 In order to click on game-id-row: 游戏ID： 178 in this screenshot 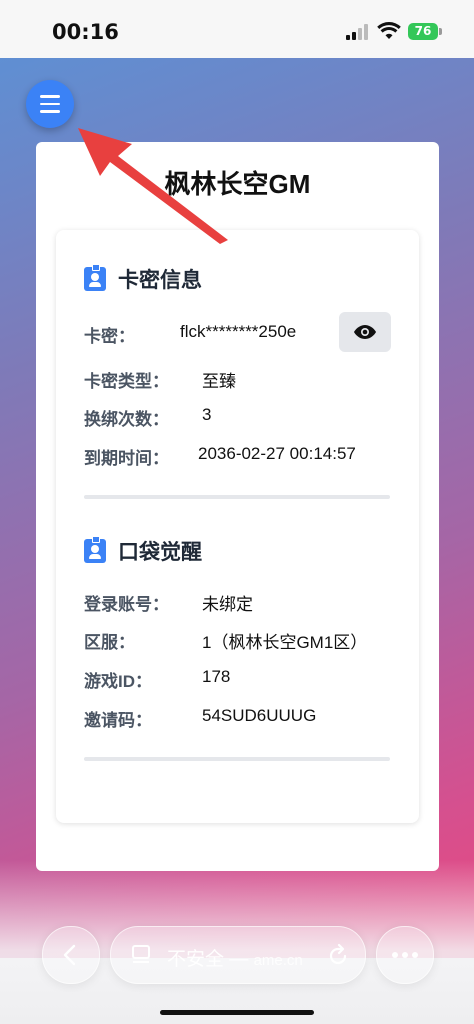, I will do `click(157, 679)`.